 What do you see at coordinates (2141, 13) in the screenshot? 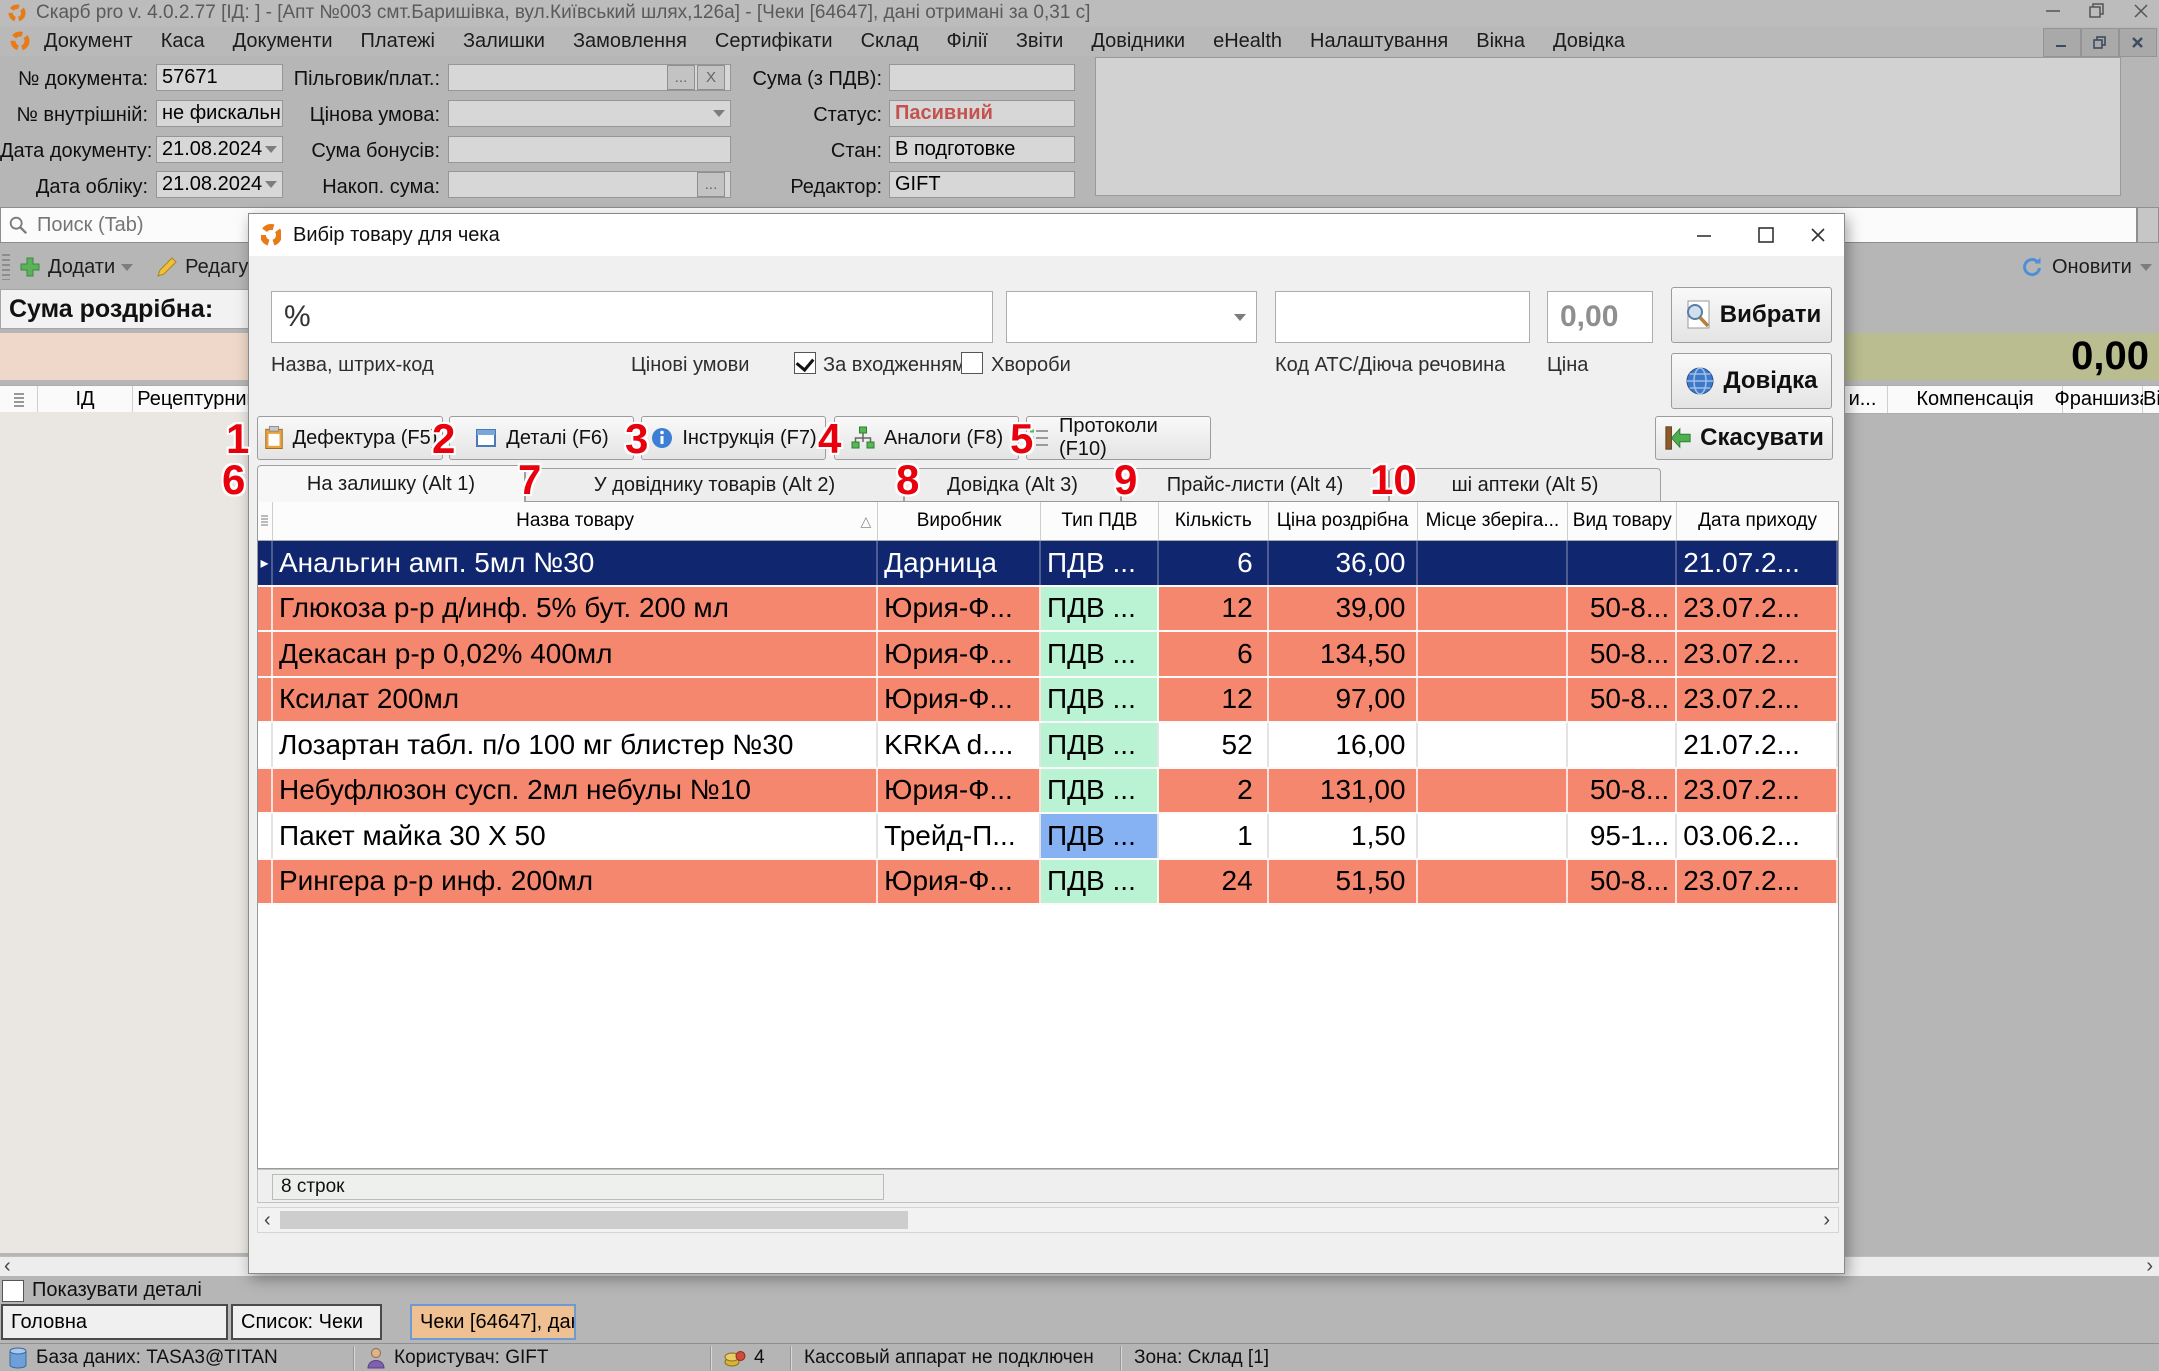
I see `close-icon` at bounding box center [2141, 13].